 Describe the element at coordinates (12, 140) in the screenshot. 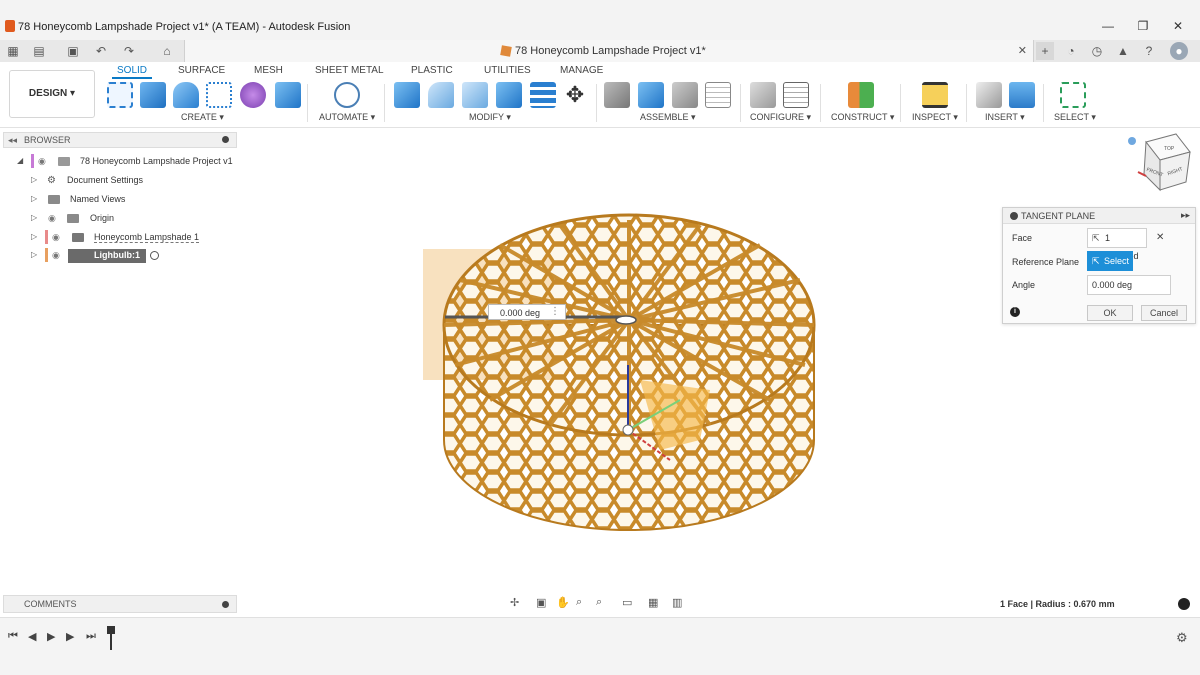

I see `collapse-browser-icon: ◂◂` at that location.